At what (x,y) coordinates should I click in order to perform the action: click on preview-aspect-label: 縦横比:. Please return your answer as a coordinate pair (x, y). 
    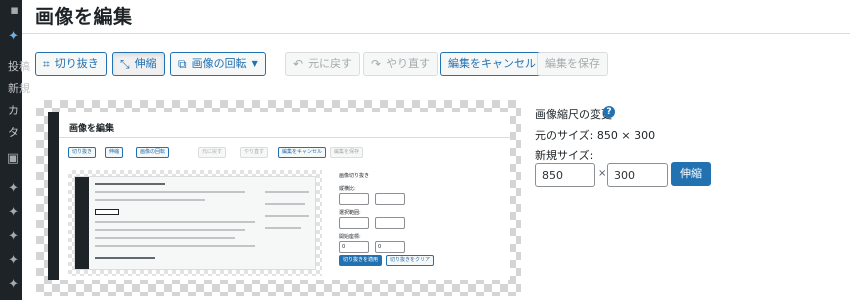
    Looking at the image, I should click on (347, 189).